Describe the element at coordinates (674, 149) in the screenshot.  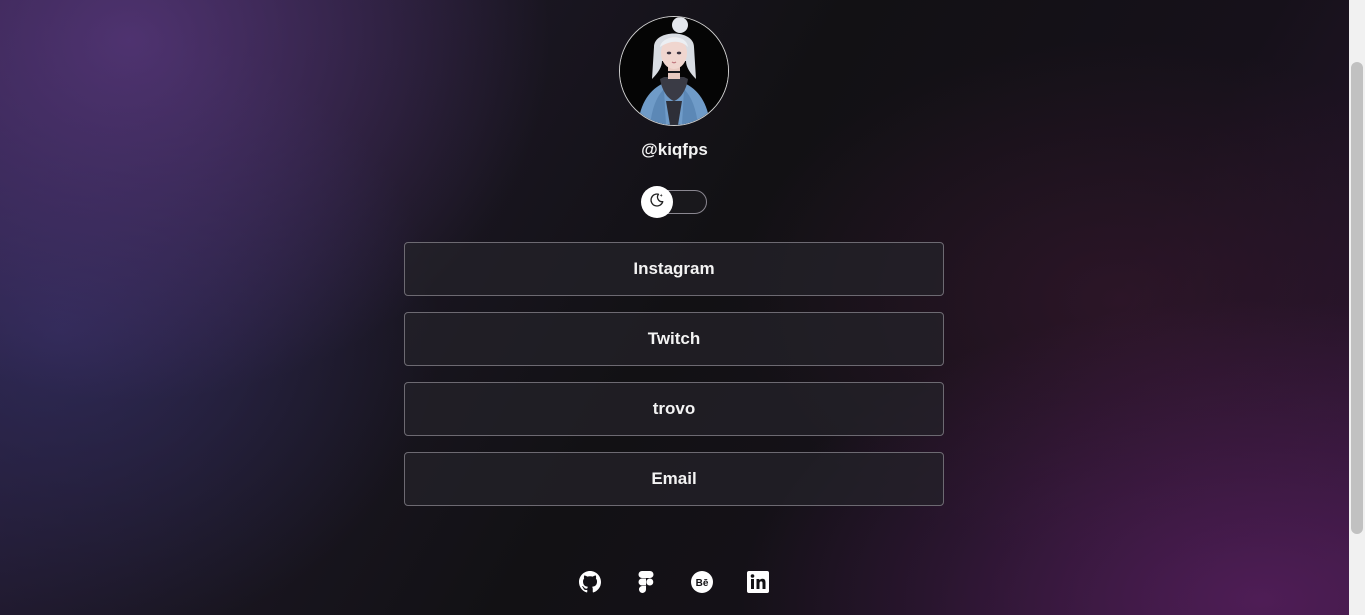
I see `username: @kiqfps` at that location.